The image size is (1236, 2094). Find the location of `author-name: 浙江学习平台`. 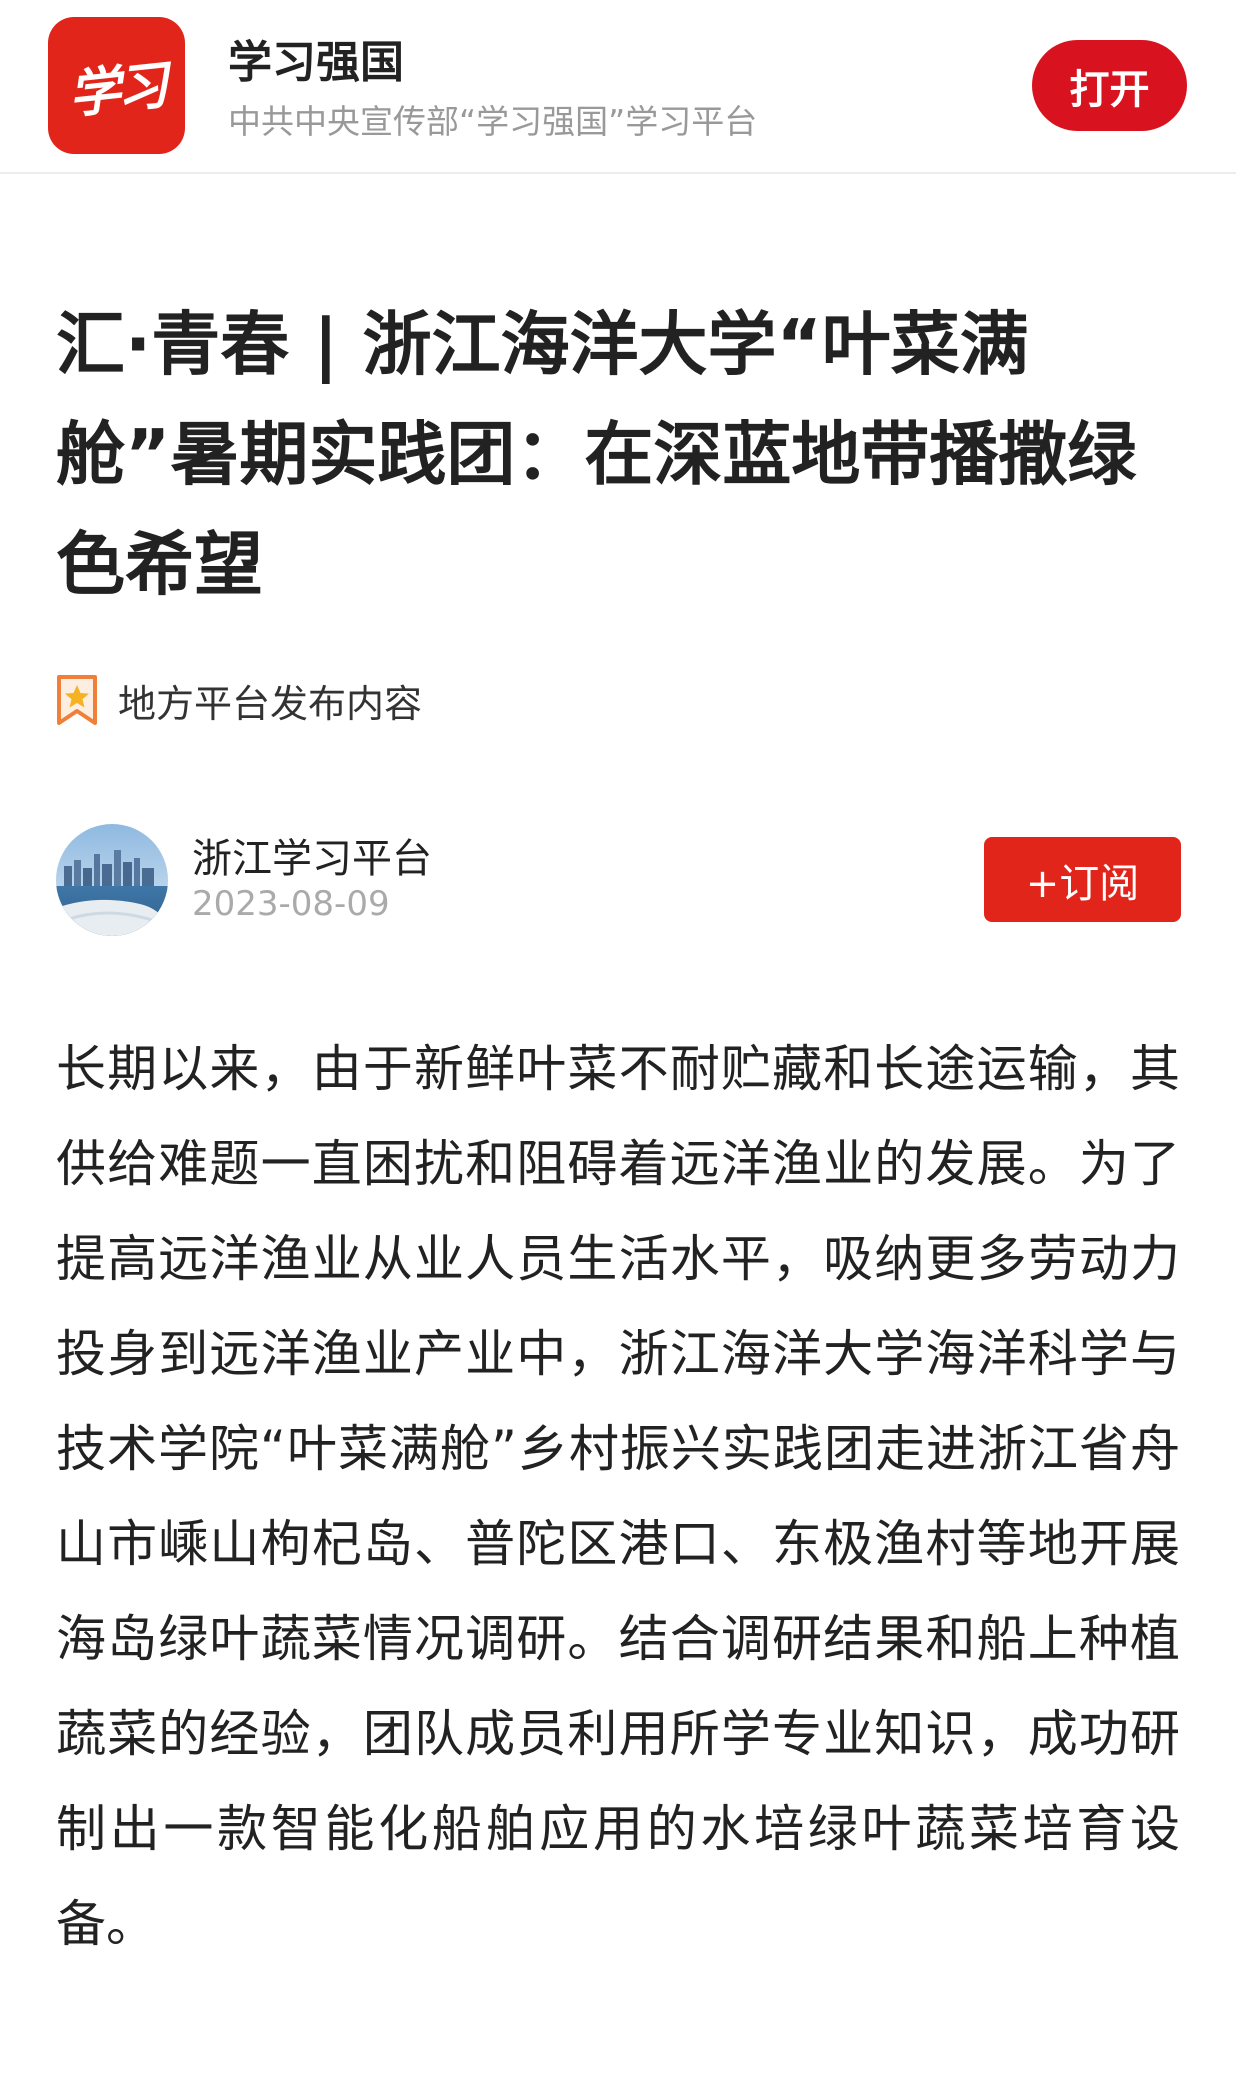

author-name: 浙江学习平台 is located at coordinates (312, 855).